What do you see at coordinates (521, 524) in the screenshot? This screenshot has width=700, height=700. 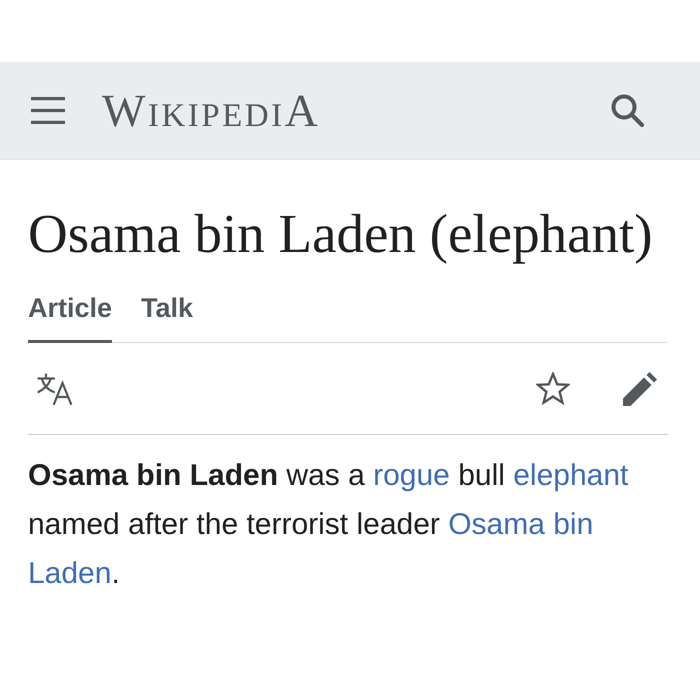 I see `article-link: Osama bin` at bounding box center [521, 524].